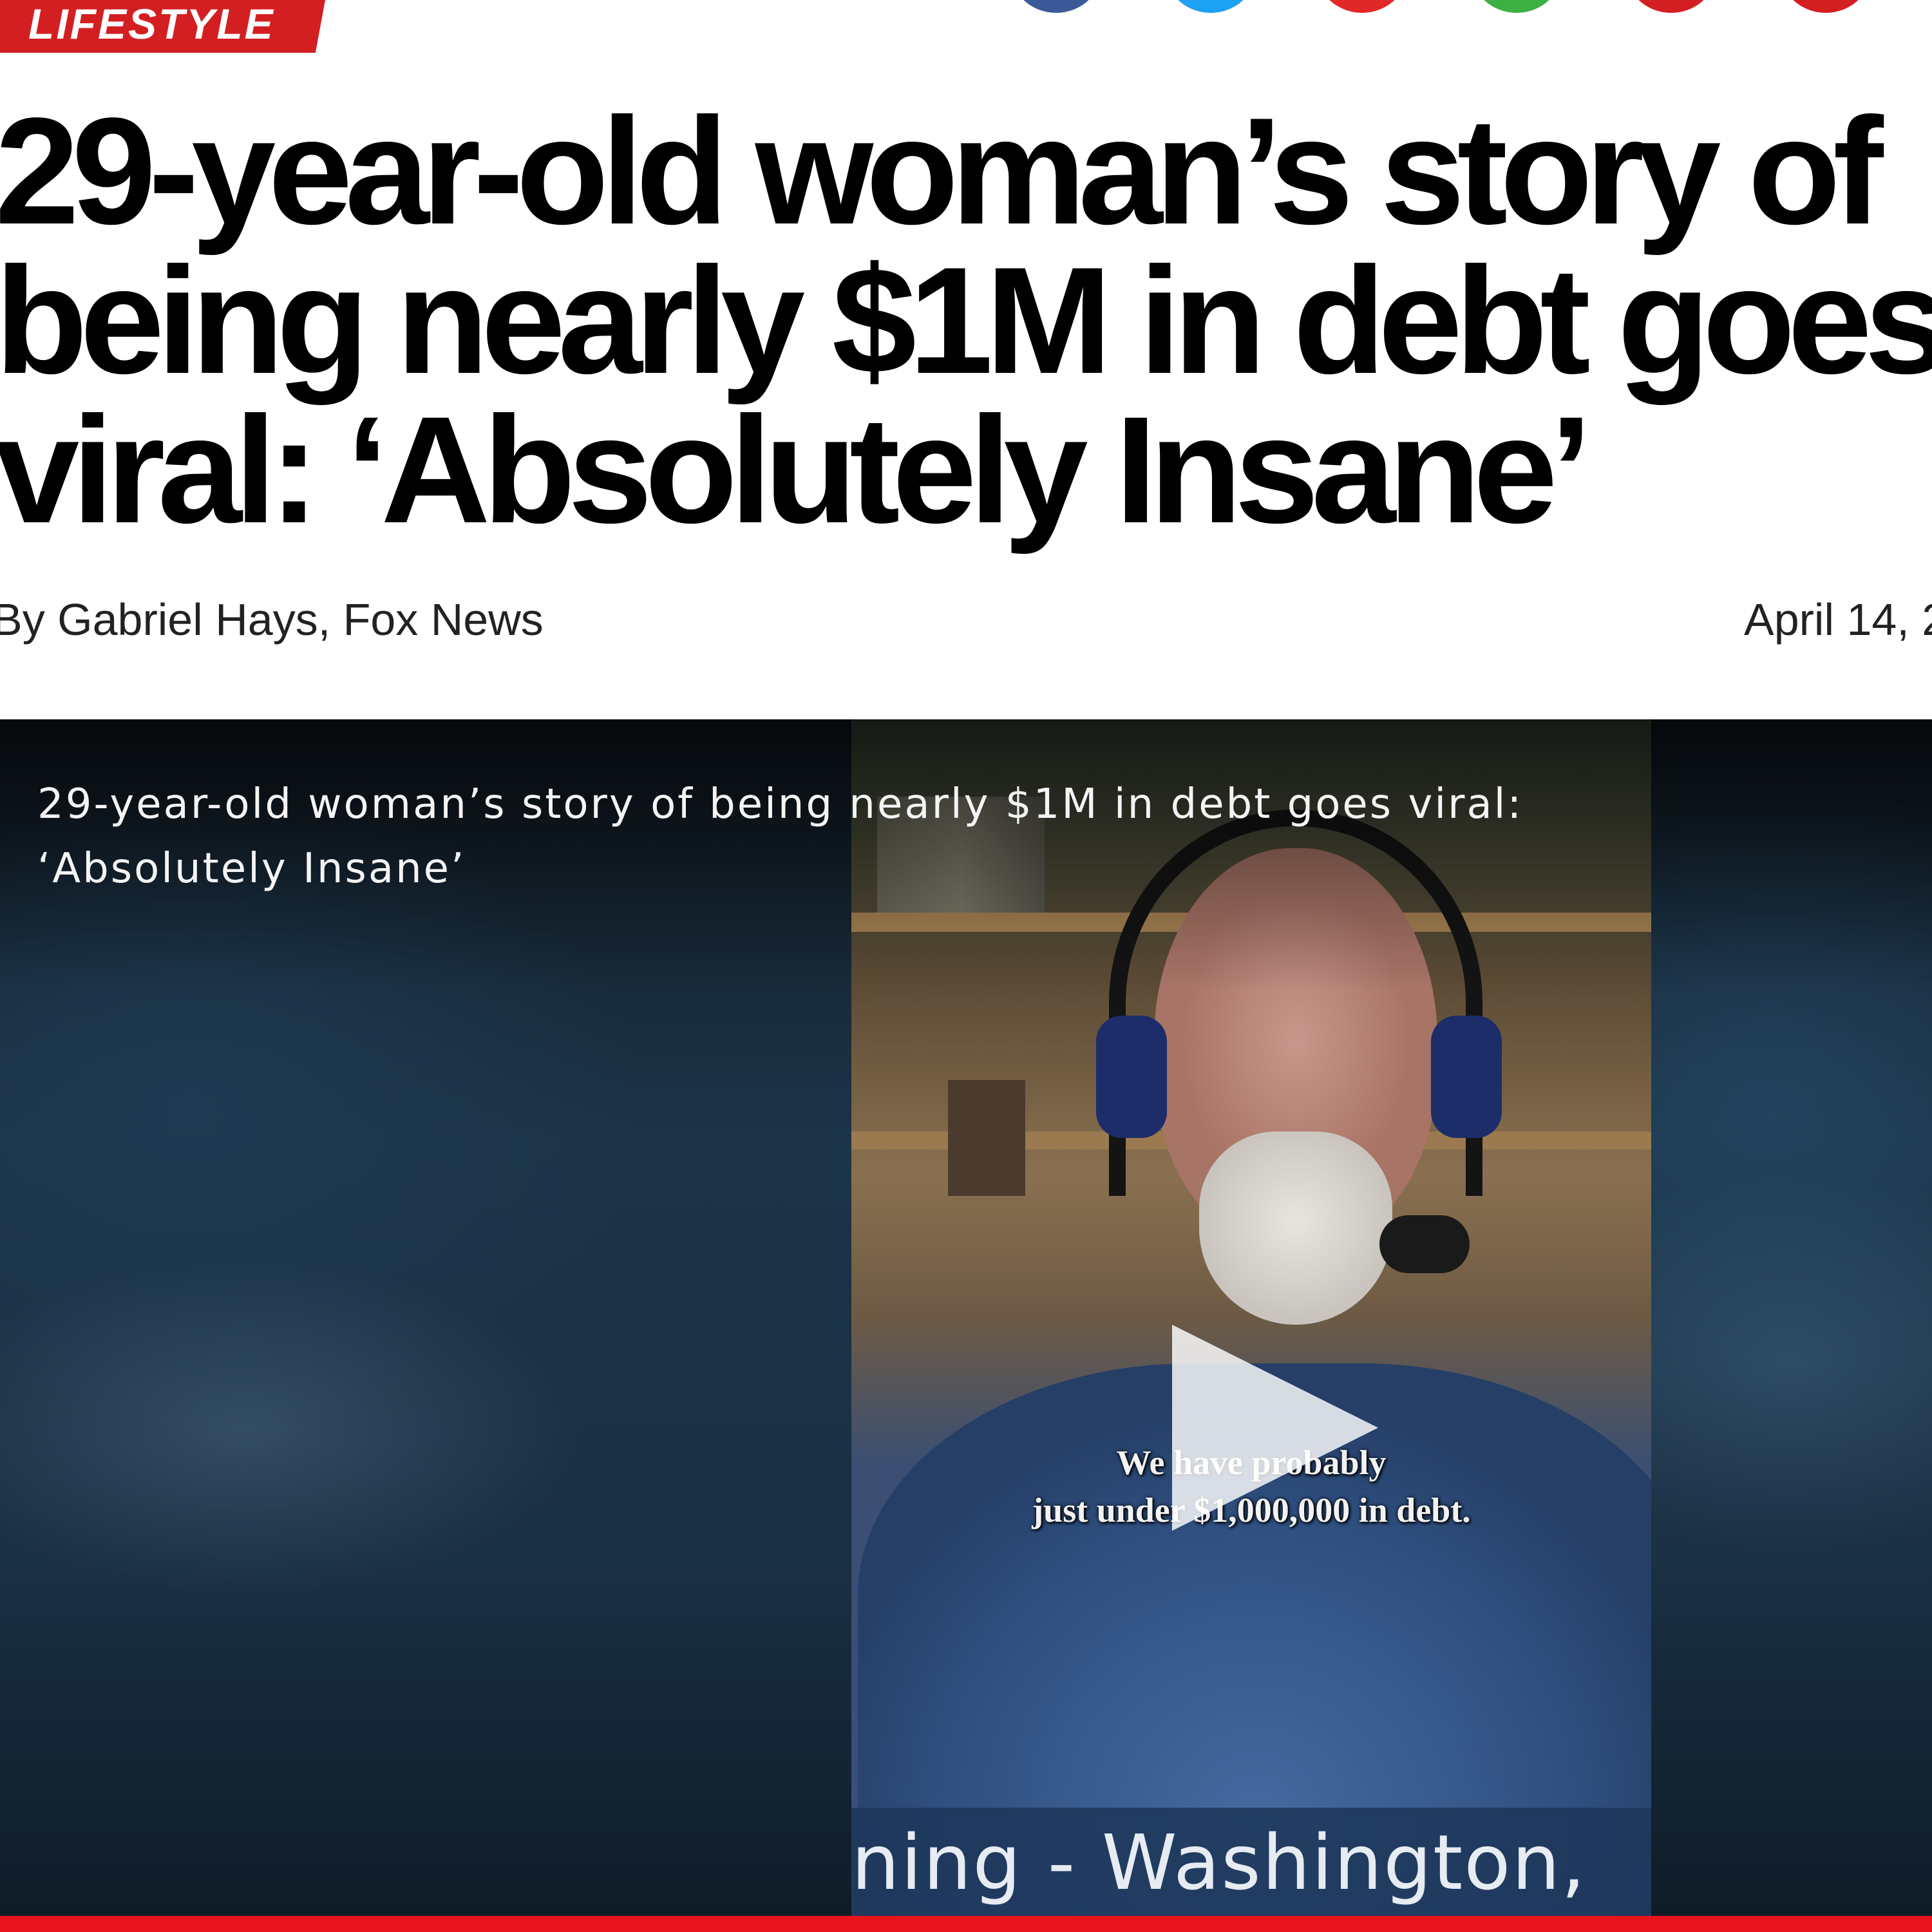 The image size is (1932, 1932). I want to click on category-tag: LIFESTYLE, so click(163, 26).